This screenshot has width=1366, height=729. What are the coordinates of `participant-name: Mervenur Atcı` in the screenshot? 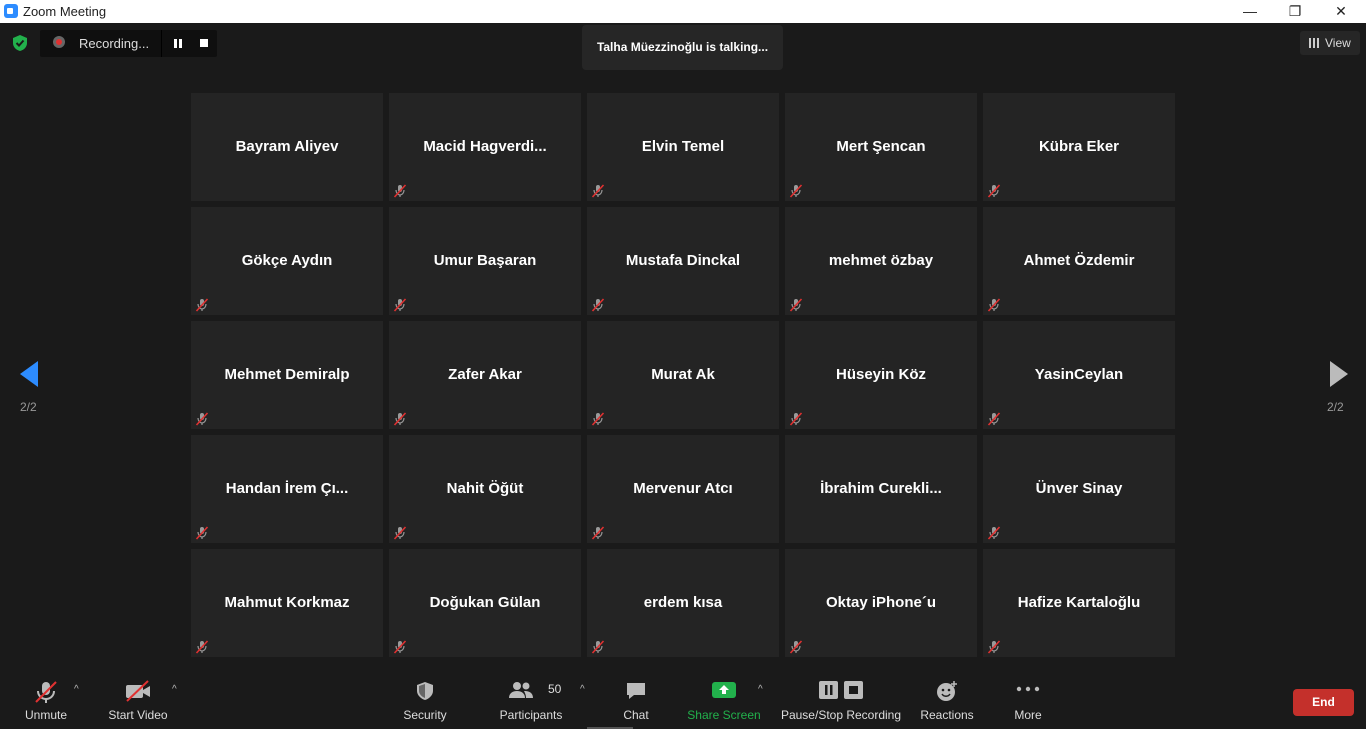 It's located at (683, 488).